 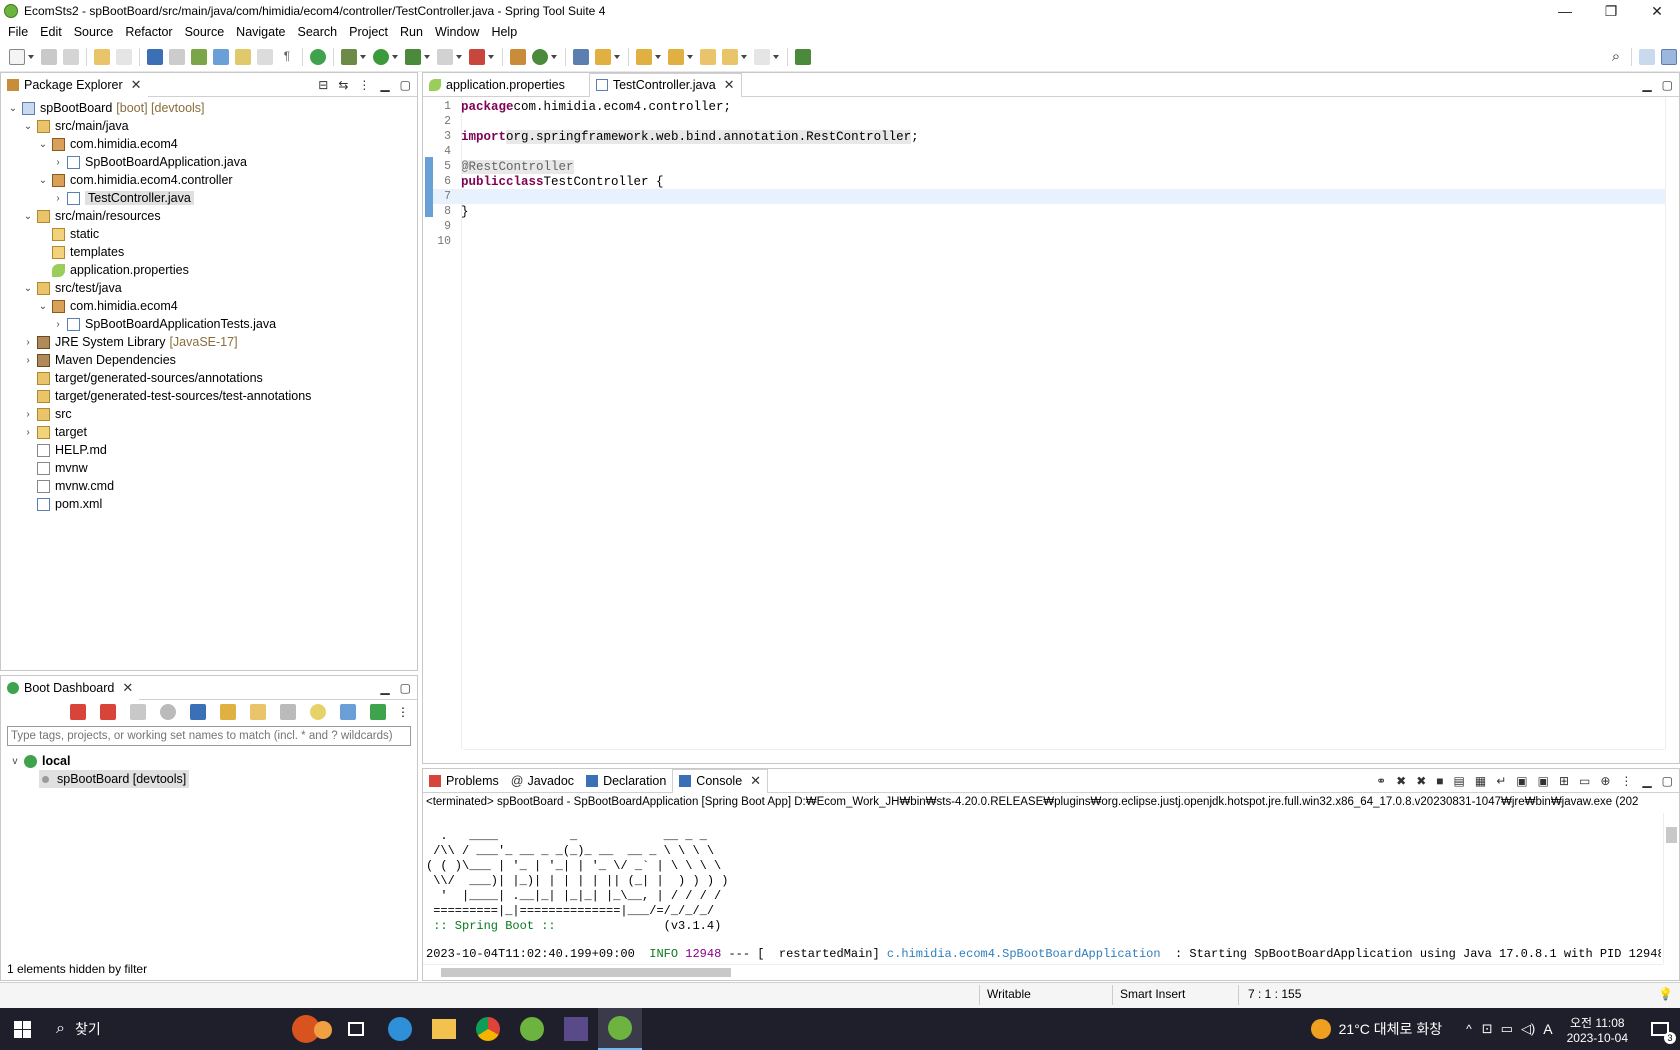 What do you see at coordinates (1064, 756) in the screenshot?
I see `horizontal-scrollbar` at bounding box center [1064, 756].